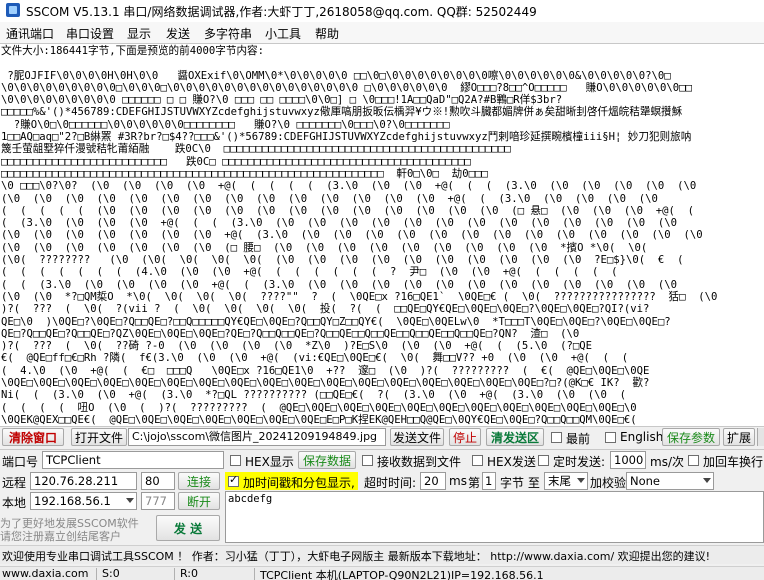 The image size is (764, 580). Describe the element at coordinates (178, 33) in the screenshot. I see `menu-send: 发送` at that location.